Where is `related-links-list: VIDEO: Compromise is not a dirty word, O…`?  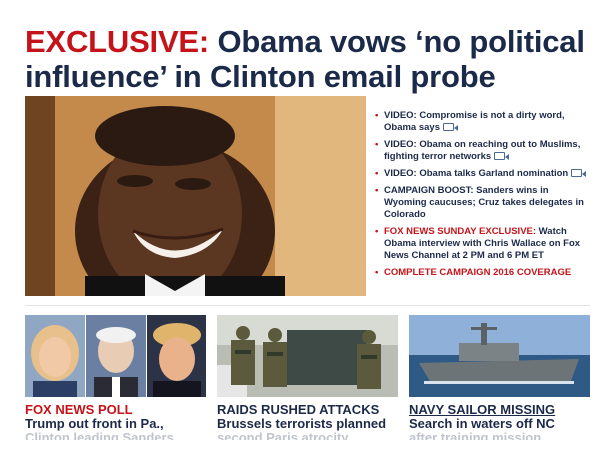
related-links-list: VIDEO: Compromise is not a dirty word, O… is located at coordinates (482, 197).